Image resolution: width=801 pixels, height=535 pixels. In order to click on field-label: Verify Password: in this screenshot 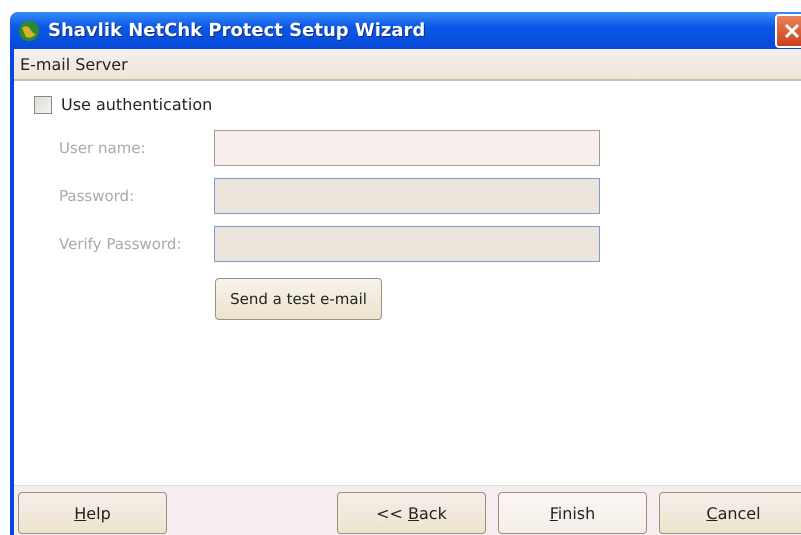, I will do `click(120, 244)`.